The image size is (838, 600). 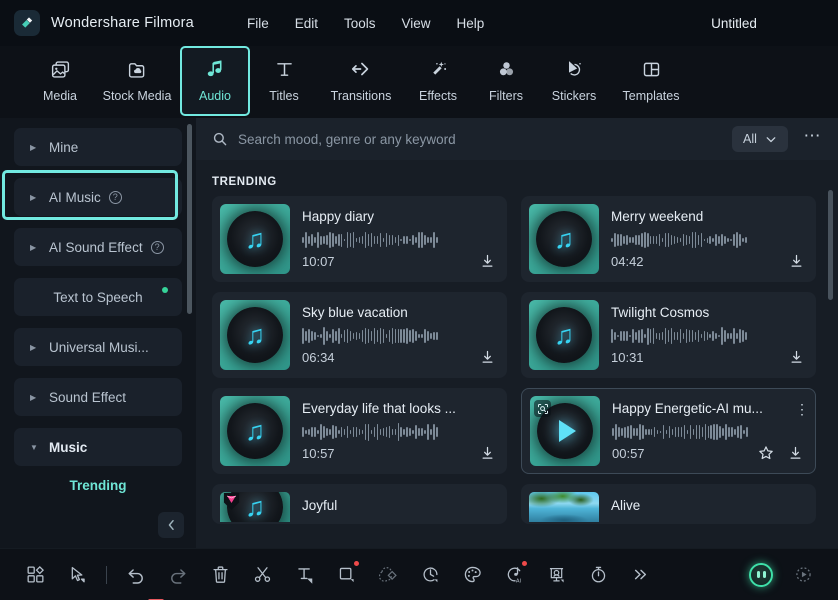 What do you see at coordinates (284, 74) in the screenshot?
I see `tab-titles: Titles` at bounding box center [284, 74].